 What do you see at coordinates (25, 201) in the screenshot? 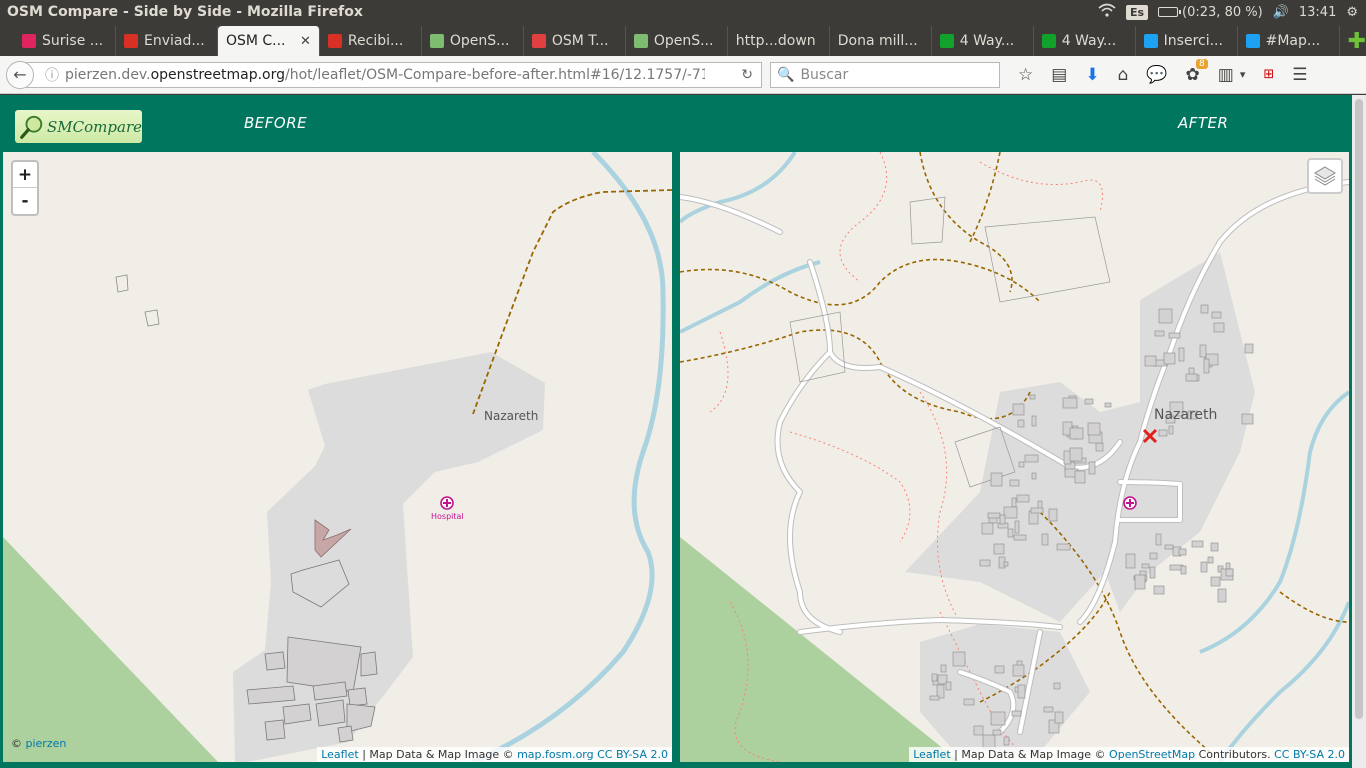
I see `zoom-out-button: -` at bounding box center [25, 201].